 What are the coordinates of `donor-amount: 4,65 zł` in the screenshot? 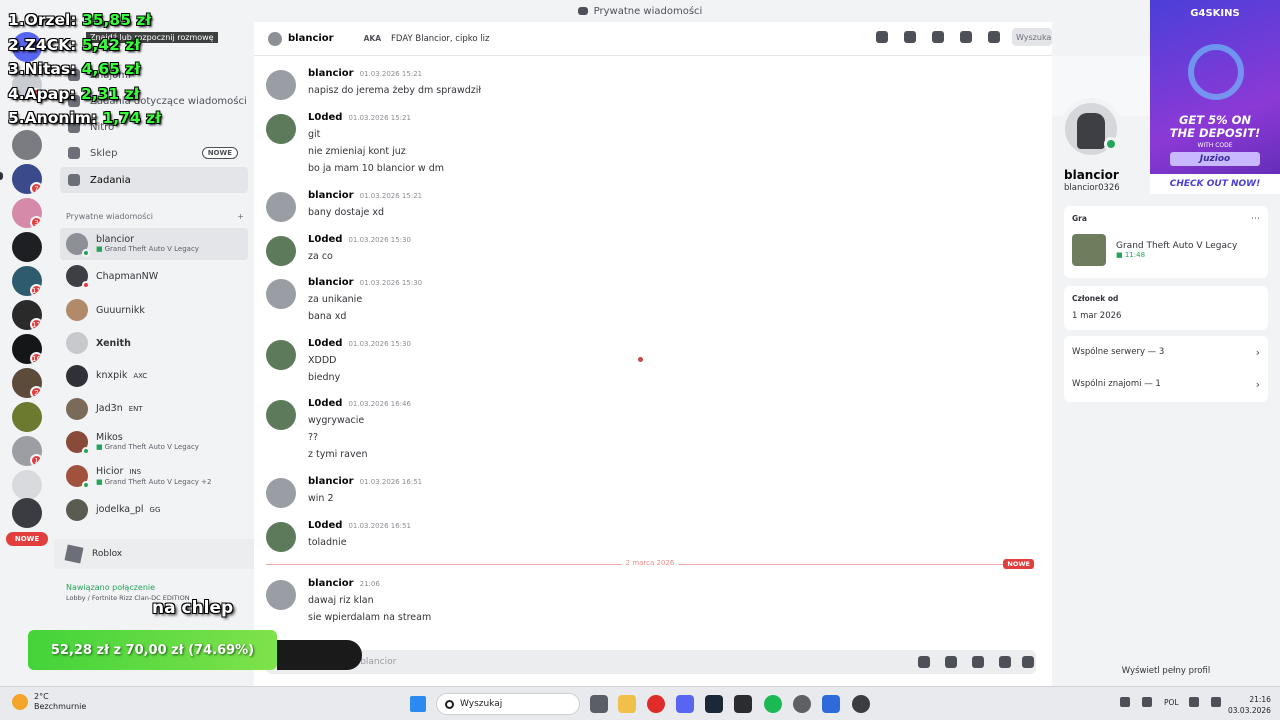 It's located at (111, 69).